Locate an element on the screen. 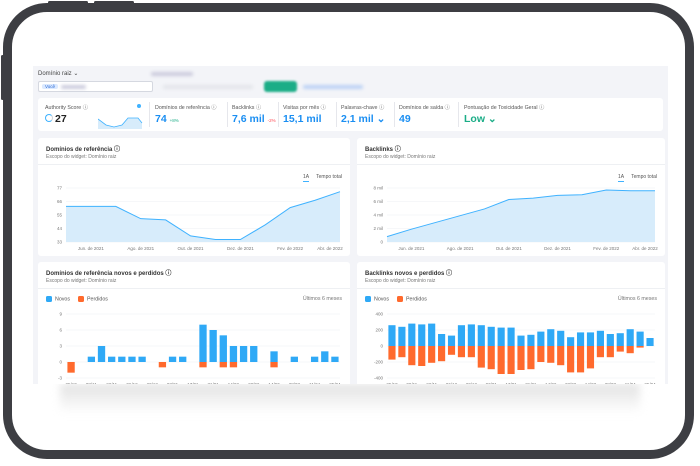 The width and height of the screenshot is (700, 466). metric-label: Backlinks is located at coordinates (243, 108).